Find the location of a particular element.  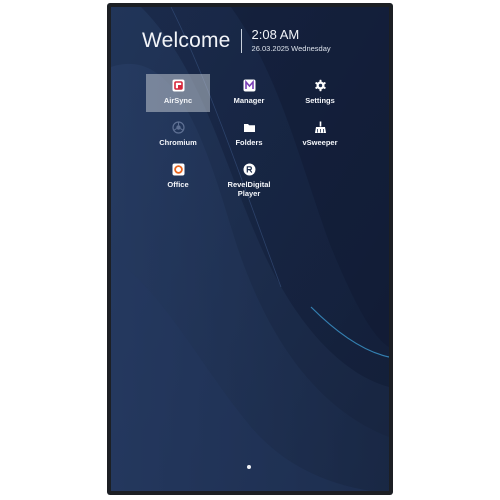

header-divider is located at coordinates (241, 41).